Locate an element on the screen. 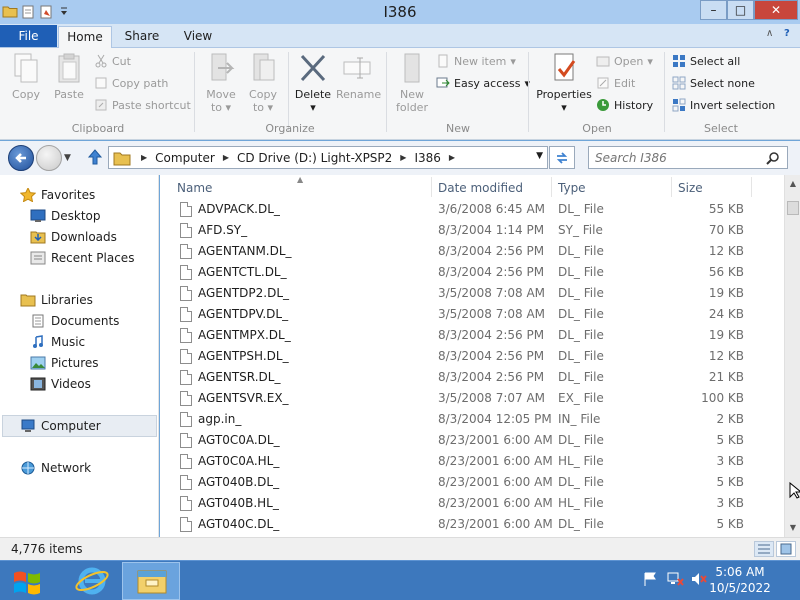 The width and height of the screenshot is (800, 600). copy-path-button: Copy path is located at coordinates (131, 83).